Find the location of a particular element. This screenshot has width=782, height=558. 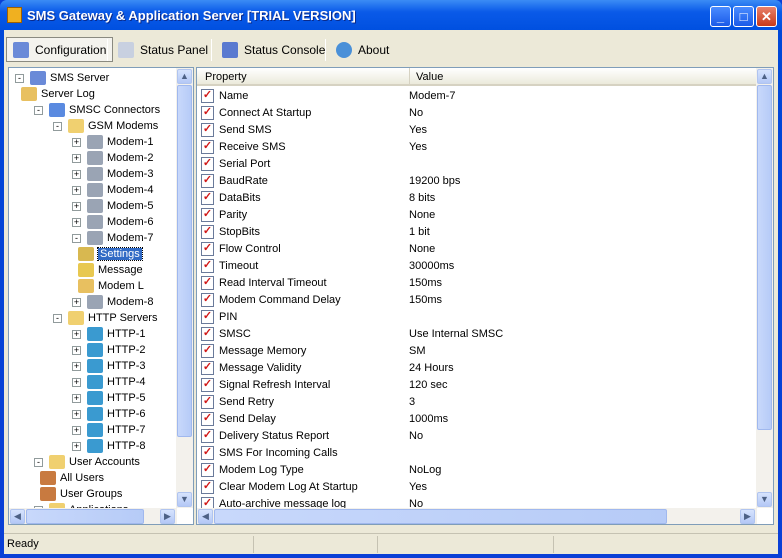

property-row: ✓ SMS For Incoming Calls is located at coordinates (479, 453).